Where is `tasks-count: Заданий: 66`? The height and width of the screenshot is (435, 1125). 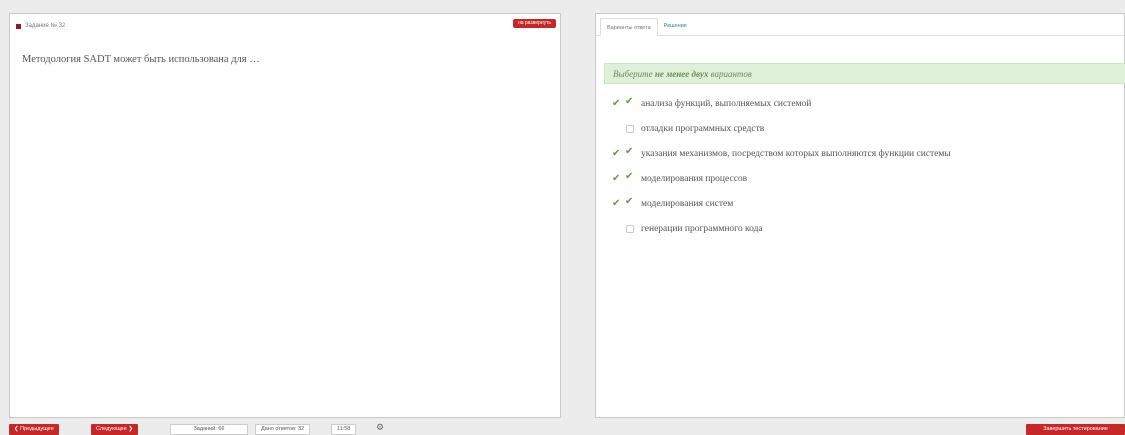
tasks-count: Заданий: 66 is located at coordinates (209, 429).